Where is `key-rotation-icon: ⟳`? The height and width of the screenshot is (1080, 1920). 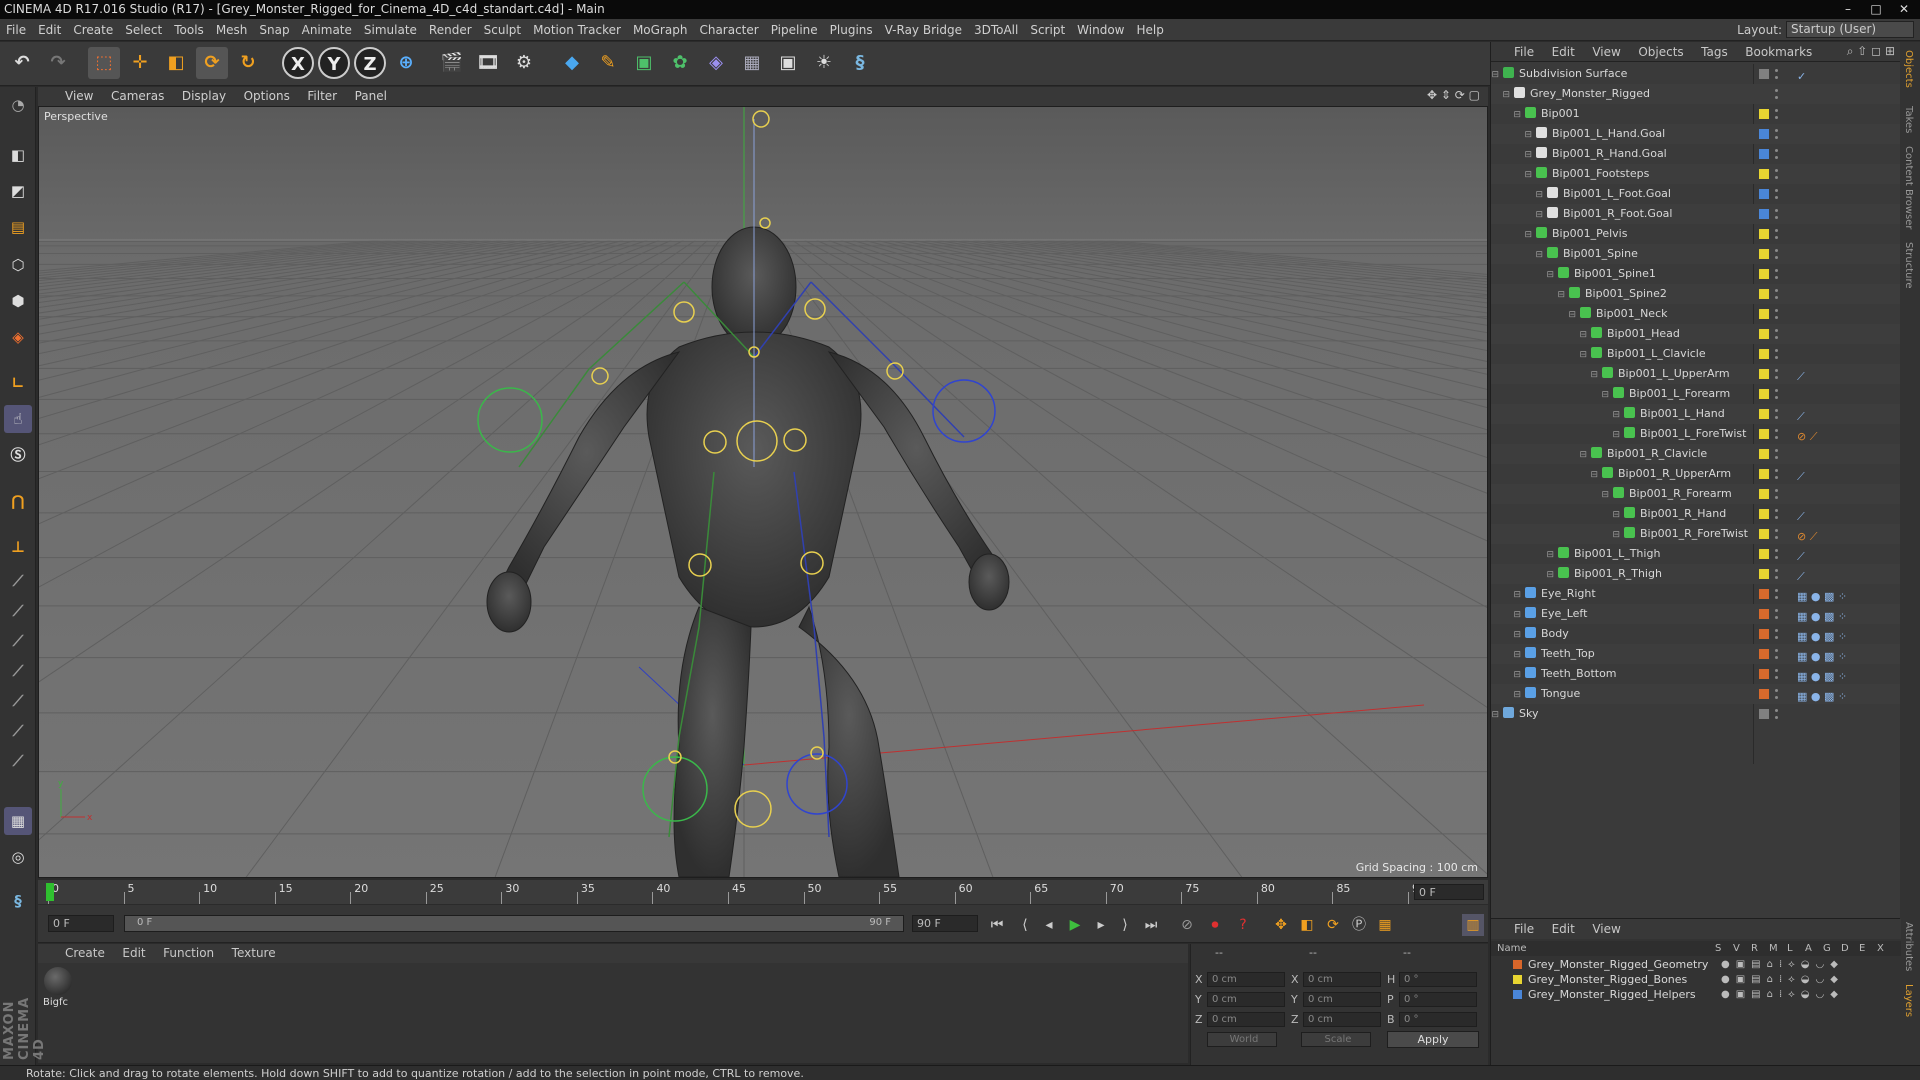 key-rotation-icon: ⟳ is located at coordinates (1333, 925).